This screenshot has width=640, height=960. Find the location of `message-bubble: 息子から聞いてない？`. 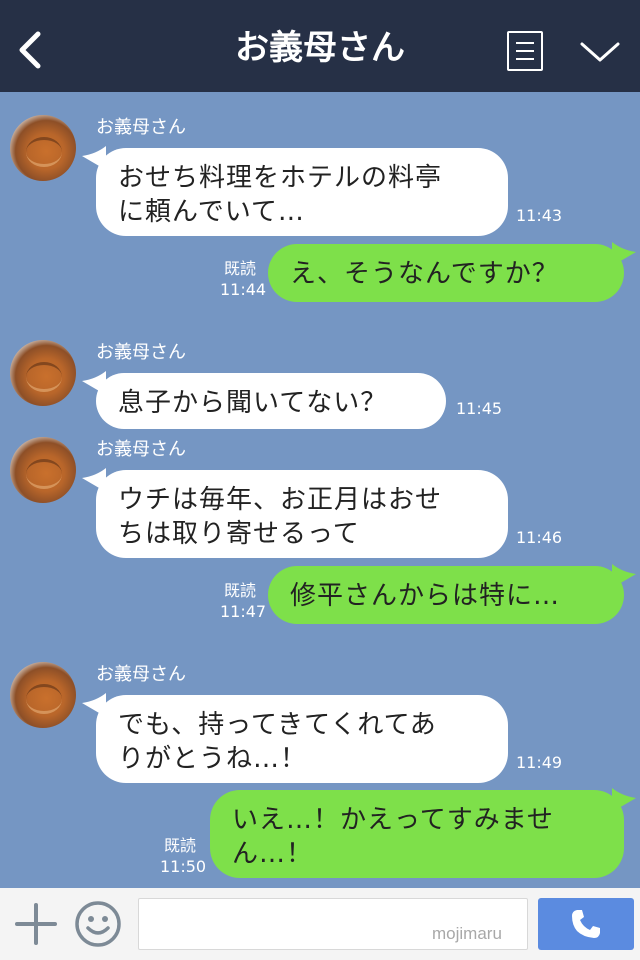

message-bubble: 息子から聞いてない？ is located at coordinates (271, 401).